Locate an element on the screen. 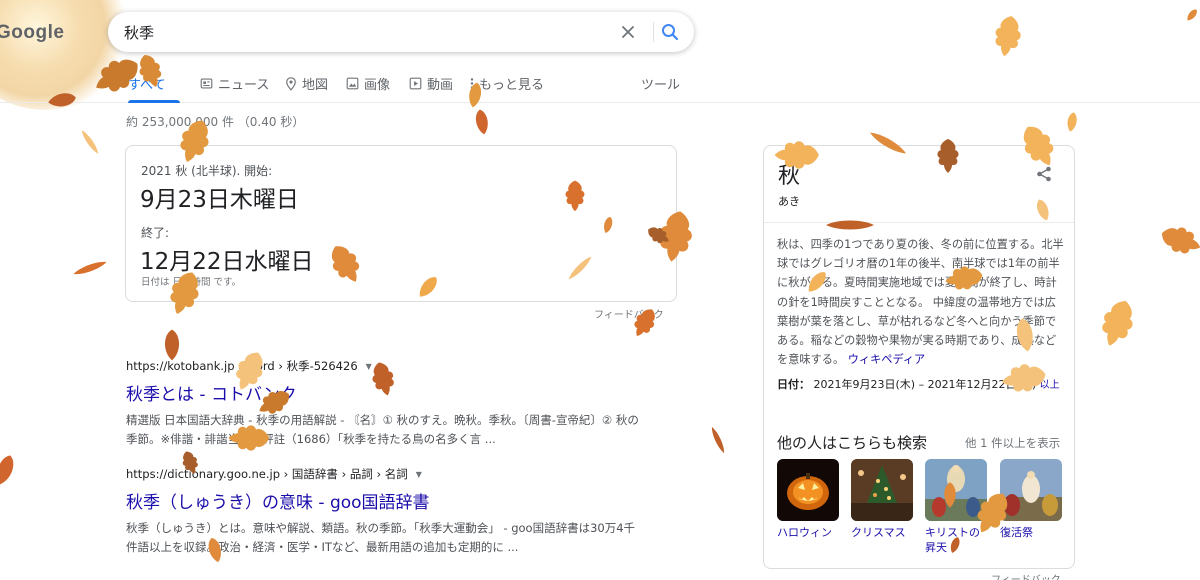  search-box is located at coordinates (401, 32).